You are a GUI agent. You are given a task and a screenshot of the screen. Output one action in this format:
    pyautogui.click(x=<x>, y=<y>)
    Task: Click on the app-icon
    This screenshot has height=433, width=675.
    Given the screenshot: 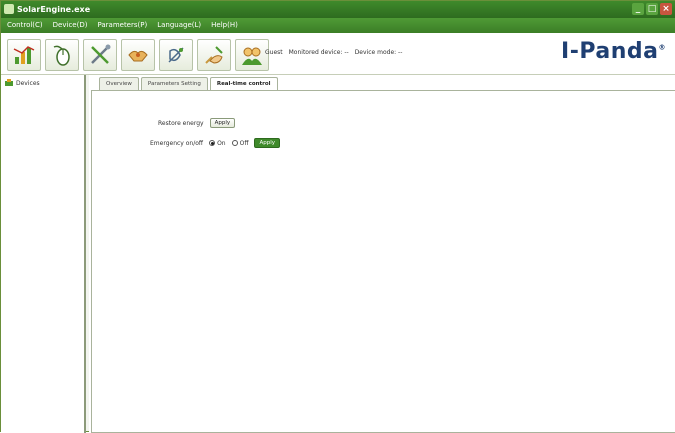 What is the action you would take?
    pyautogui.click(x=9, y=9)
    